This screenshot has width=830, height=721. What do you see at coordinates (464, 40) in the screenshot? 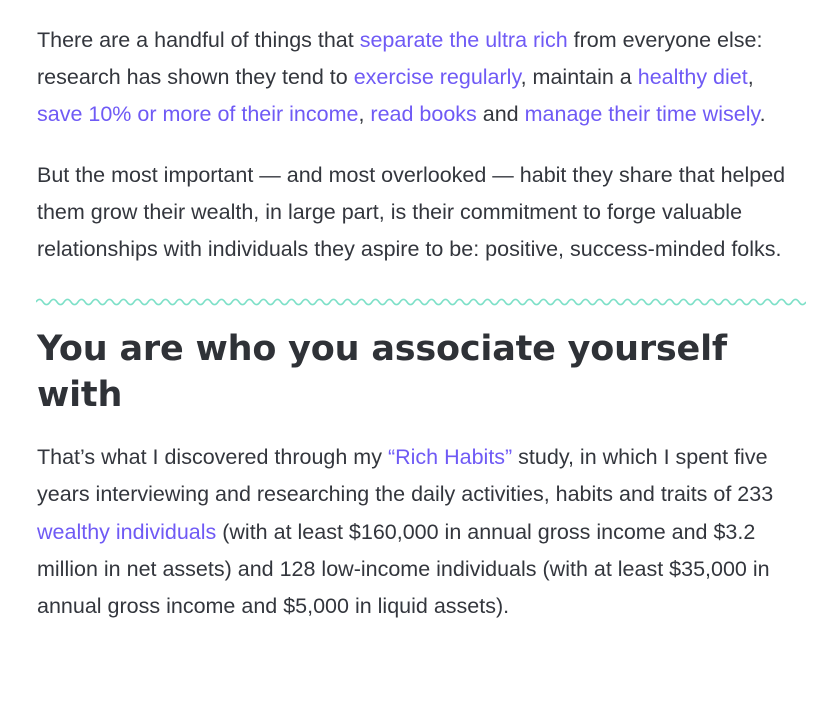
I see `link-separate-ultra-rich: separate the ultra rich` at bounding box center [464, 40].